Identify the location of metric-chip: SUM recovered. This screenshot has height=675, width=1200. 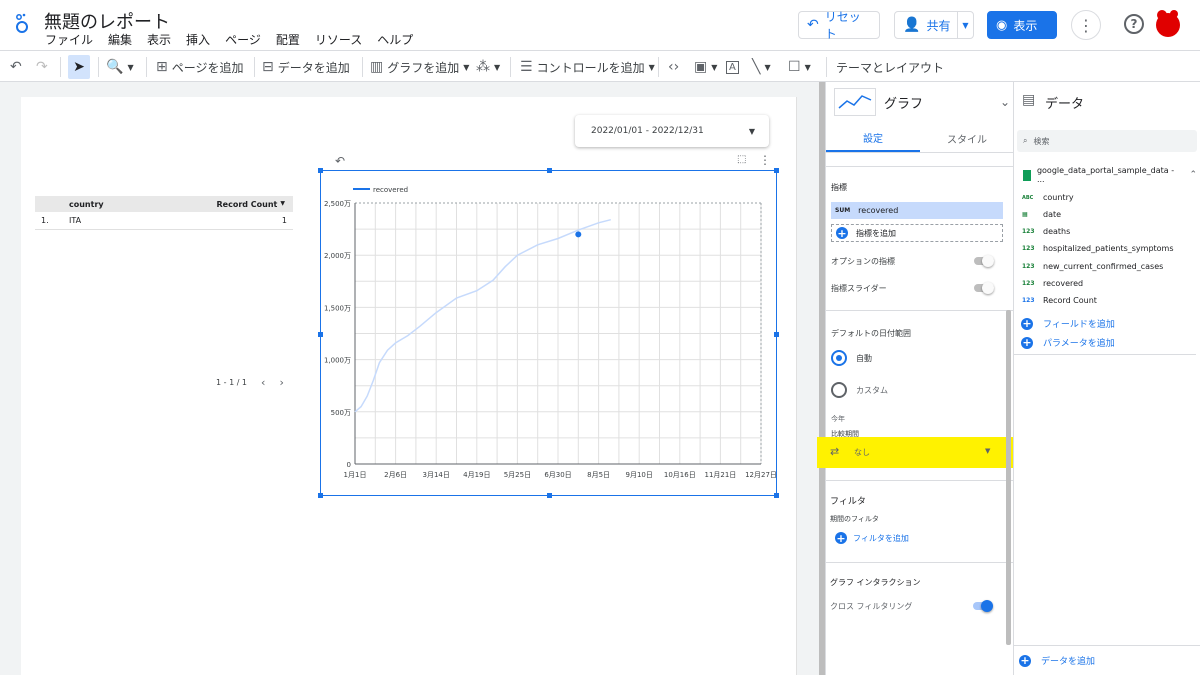
(917, 210).